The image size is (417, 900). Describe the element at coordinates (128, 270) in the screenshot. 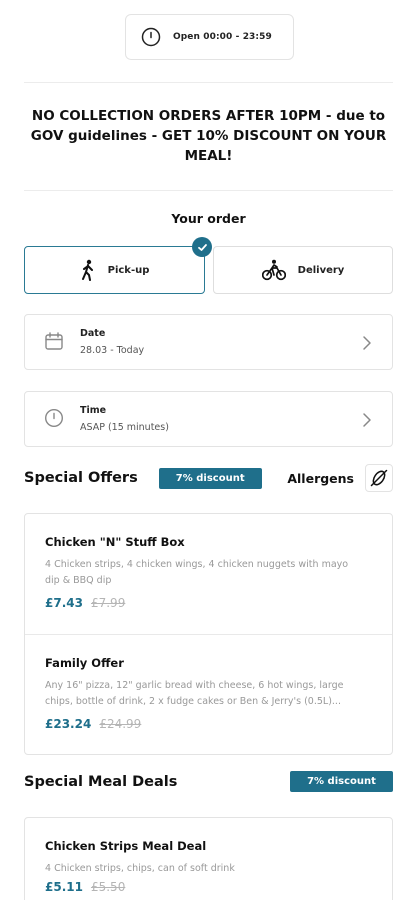

I see `pickup-label: Pick-up` at that location.